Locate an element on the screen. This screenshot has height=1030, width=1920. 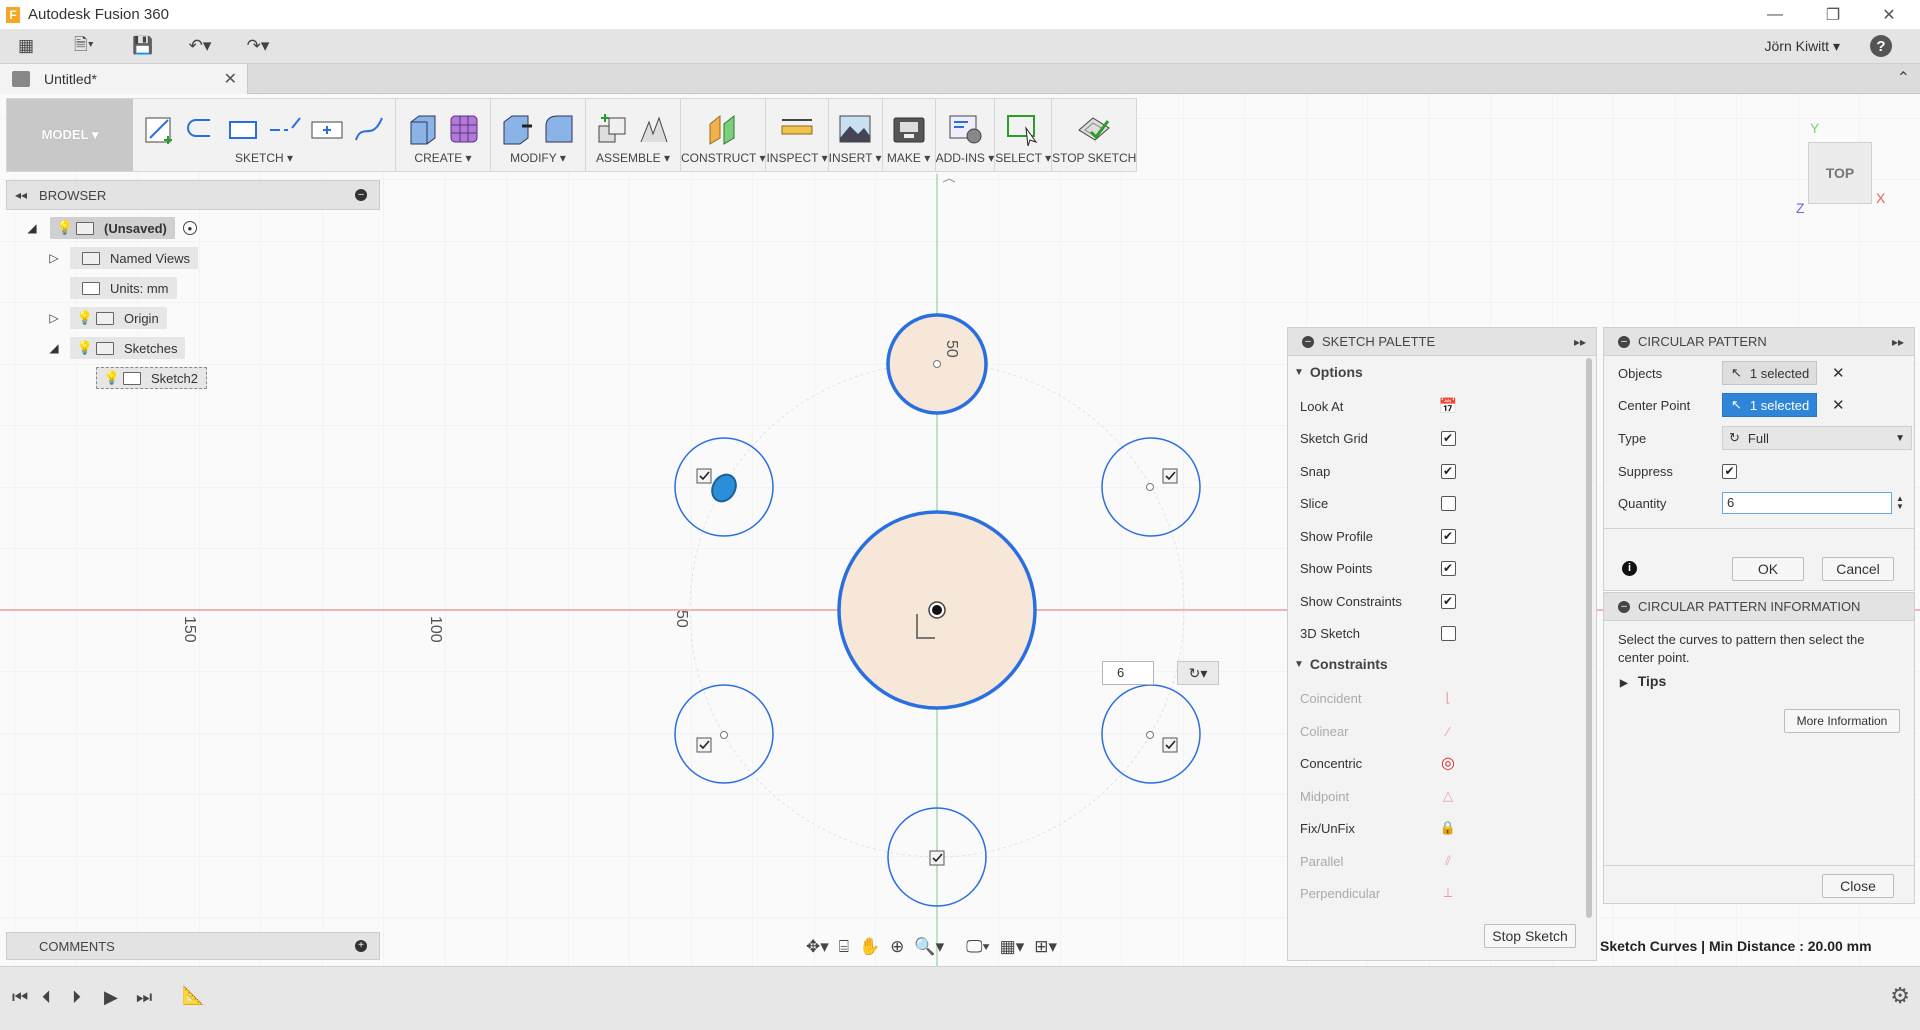
info-icon: i is located at coordinates (1629, 568).